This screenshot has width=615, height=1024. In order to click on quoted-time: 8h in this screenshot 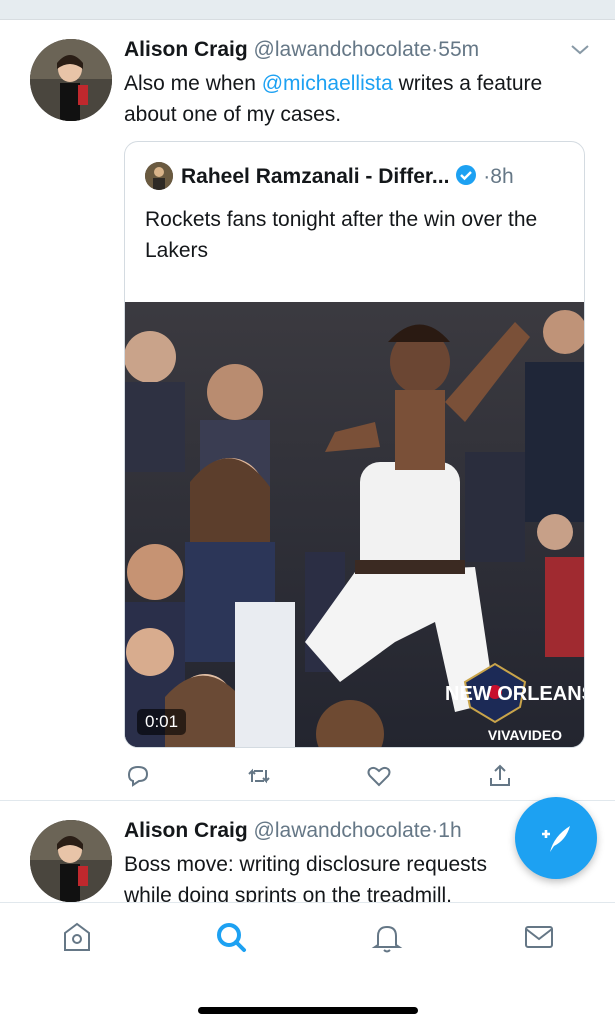, I will do `click(502, 176)`.